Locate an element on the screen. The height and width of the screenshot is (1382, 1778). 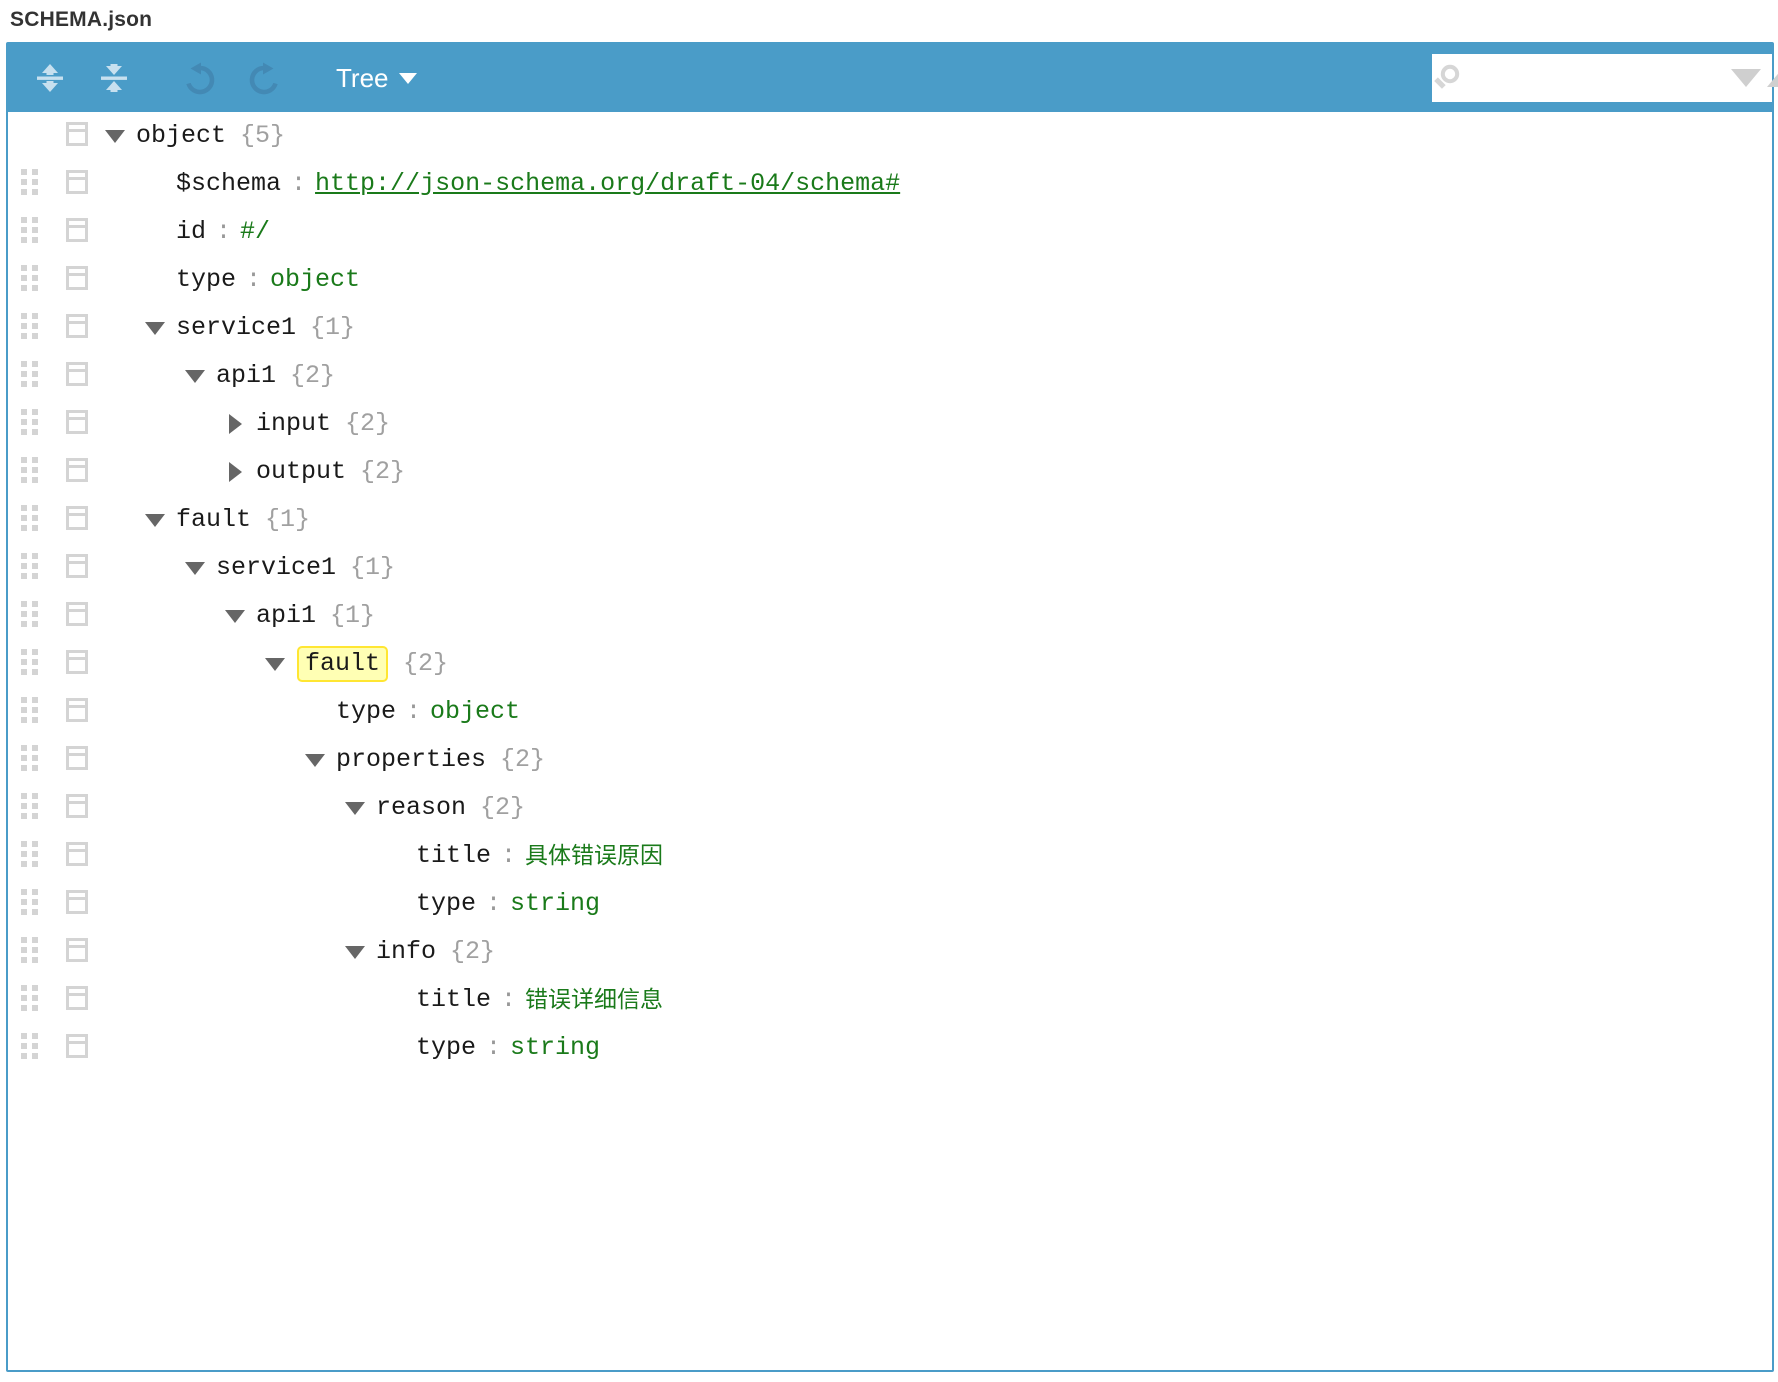
tree-row: info {2} is located at coordinates (890, 952).